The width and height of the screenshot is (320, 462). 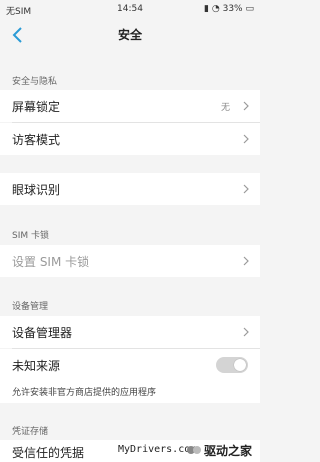 I want to click on nav-bar: 安全, so click(x=130, y=35).